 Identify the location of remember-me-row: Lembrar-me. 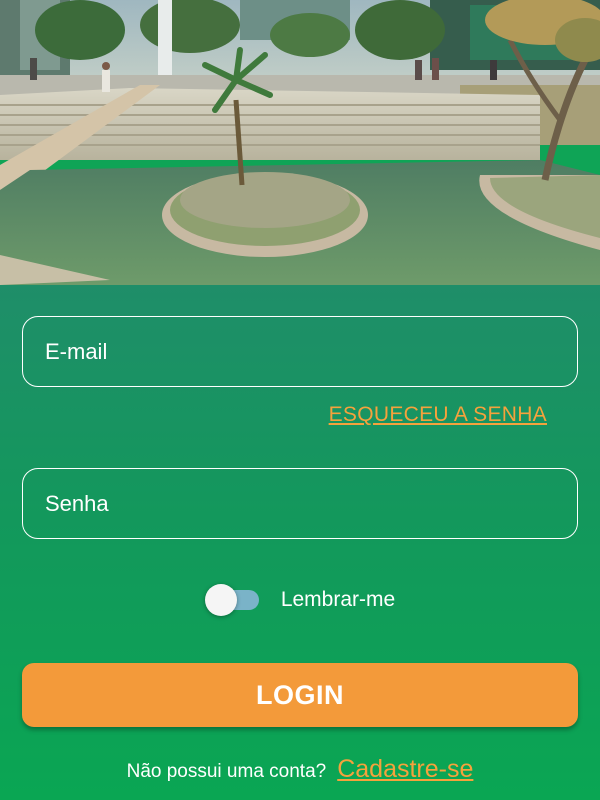
(300, 600).